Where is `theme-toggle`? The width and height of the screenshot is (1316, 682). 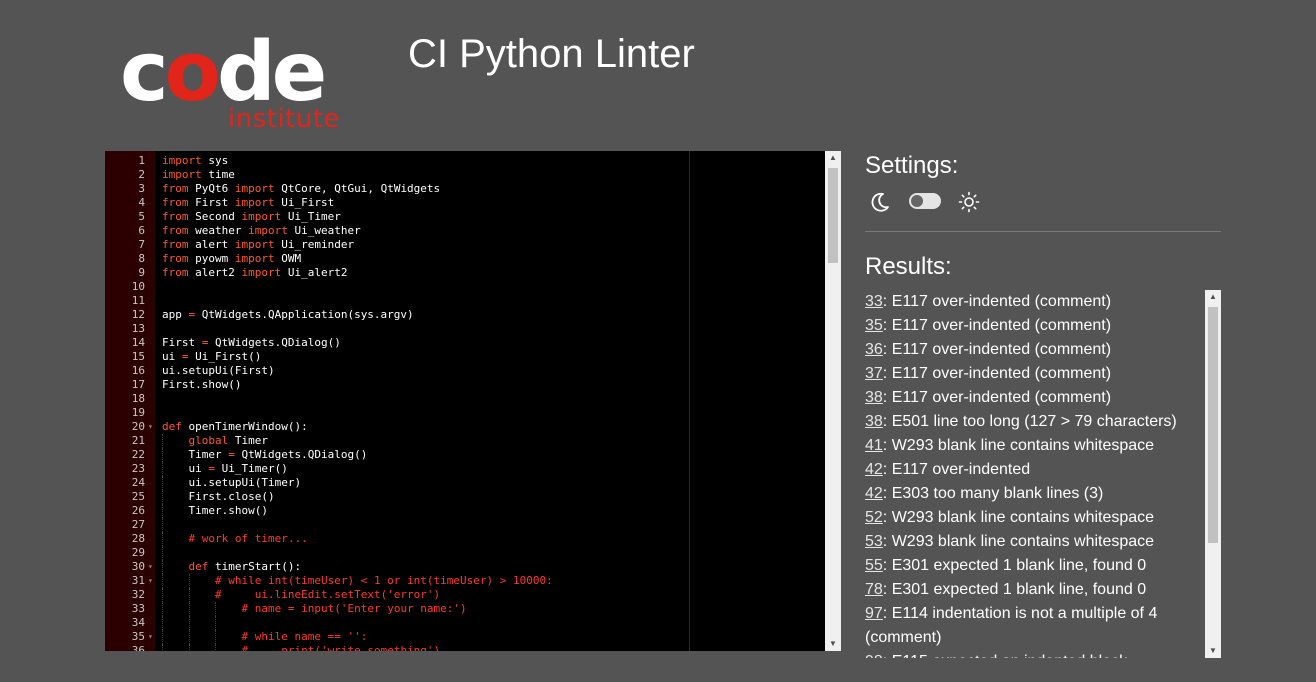
theme-toggle is located at coordinates (925, 201).